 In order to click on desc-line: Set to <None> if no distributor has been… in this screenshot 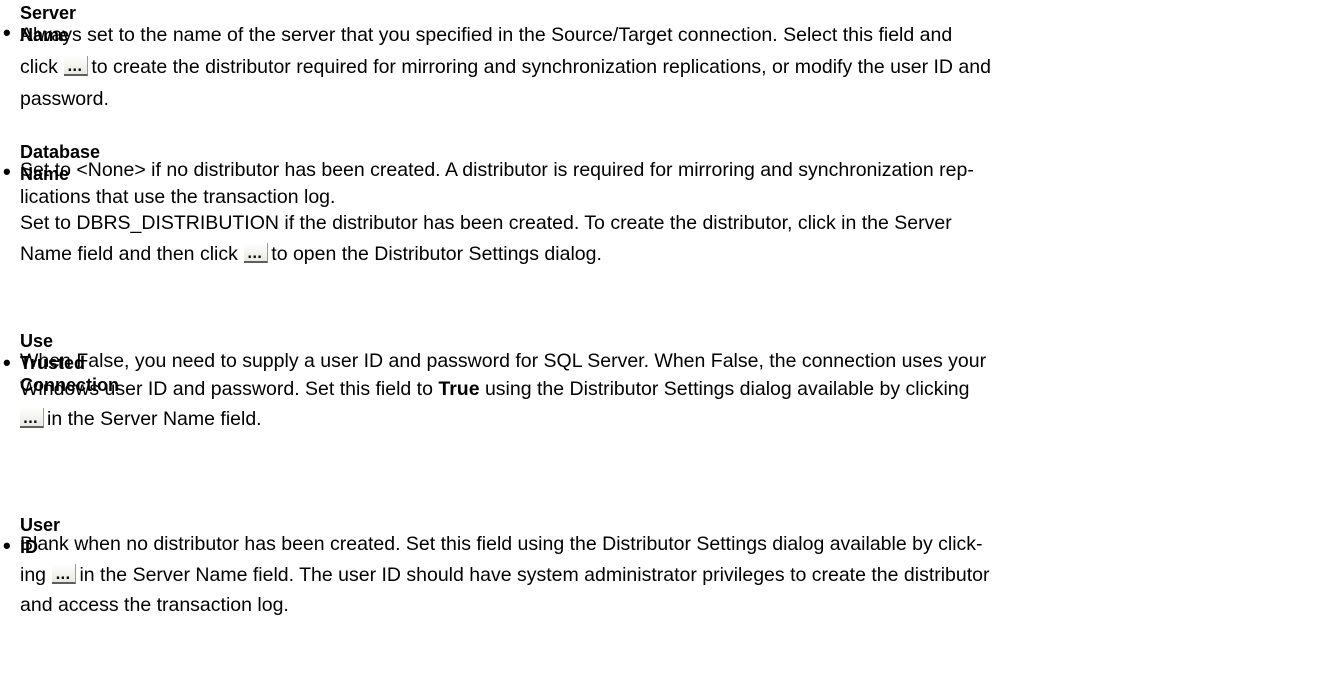, I will do `click(497, 170)`.